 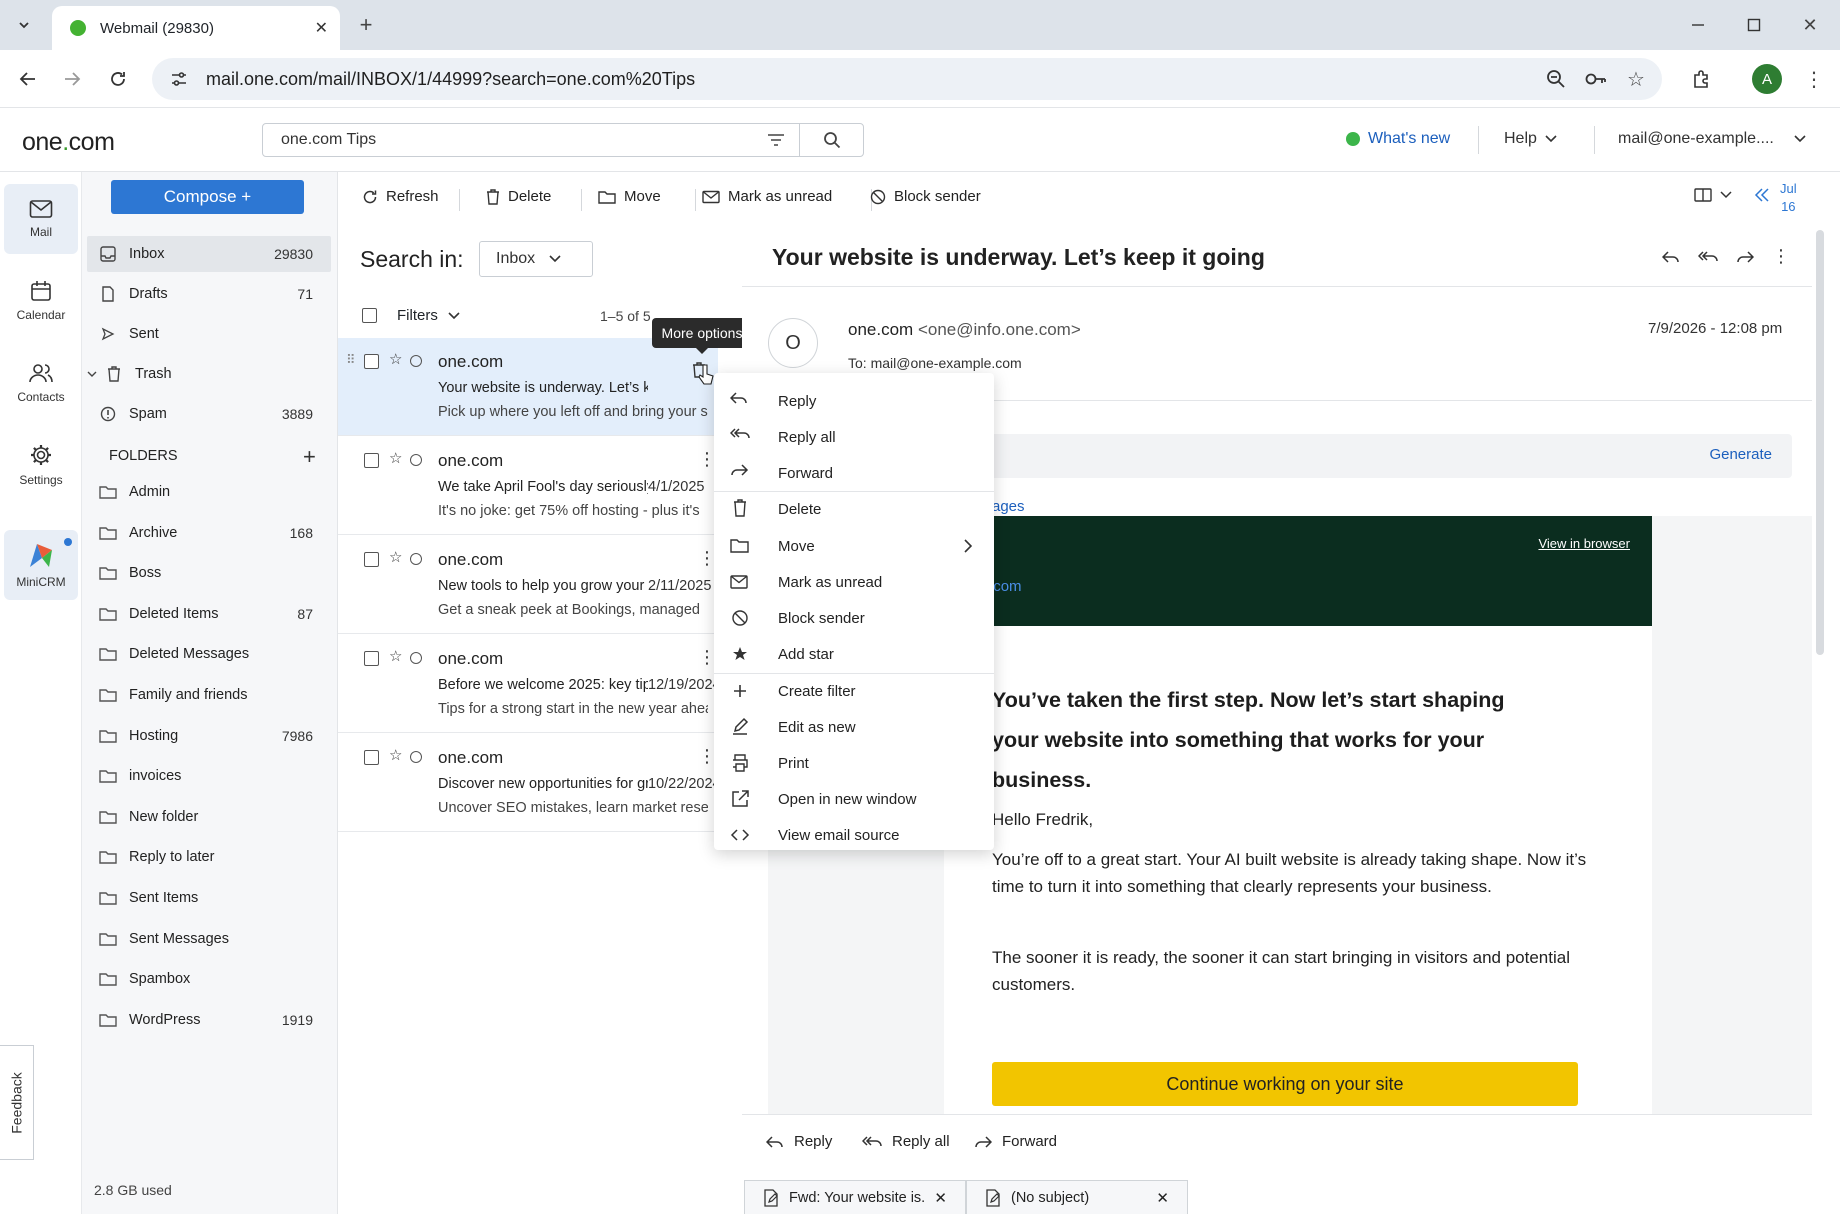 I want to click on password-key-icon, so click(x=1596, y=79).